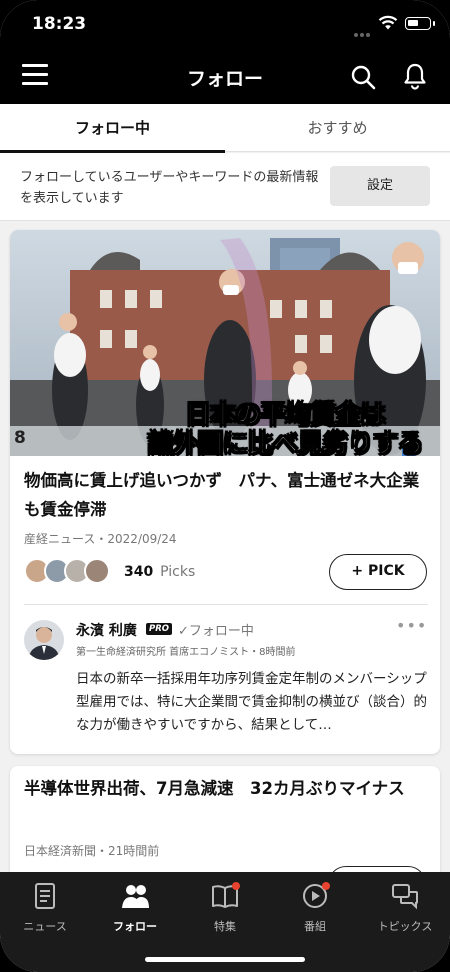  I want to click on nav-topics: トピックス, so click(405, 908).